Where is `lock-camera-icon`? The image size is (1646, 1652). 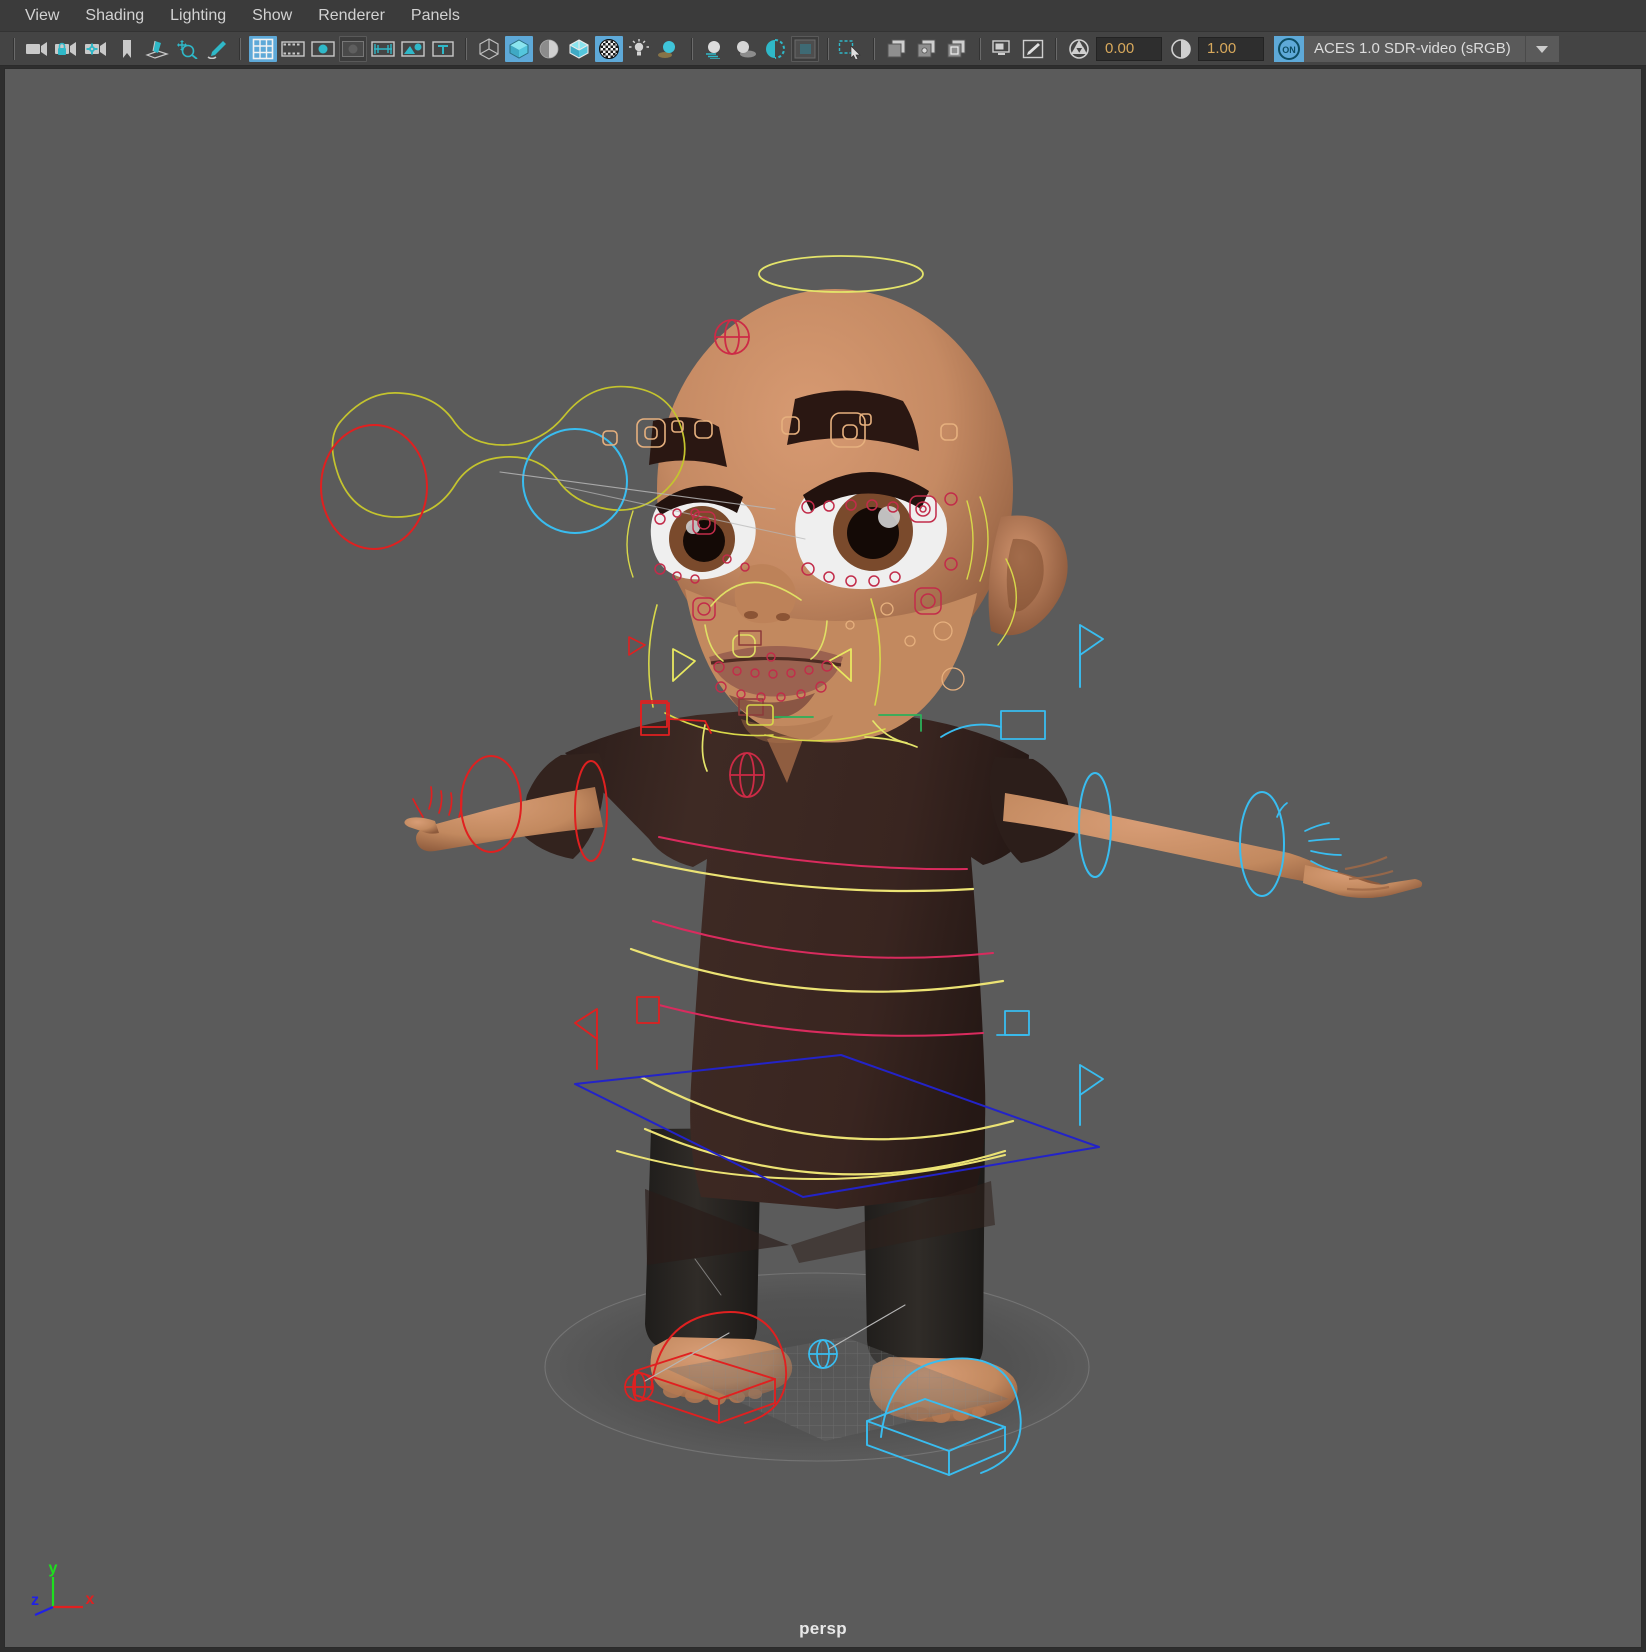
lock-camera-icon is located at coordinates (67, 49).